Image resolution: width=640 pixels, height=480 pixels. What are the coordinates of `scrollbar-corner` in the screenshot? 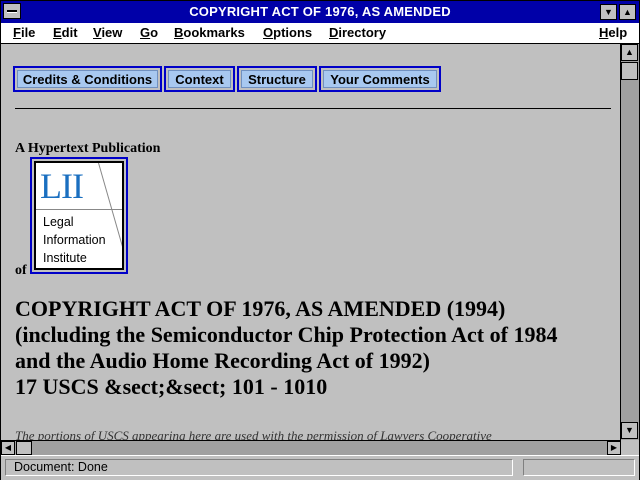 It's located at (630, 447).